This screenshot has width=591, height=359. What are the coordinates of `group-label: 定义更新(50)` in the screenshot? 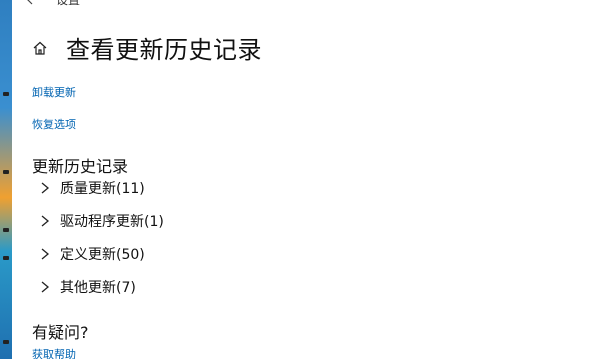 It's located at (102, 255).